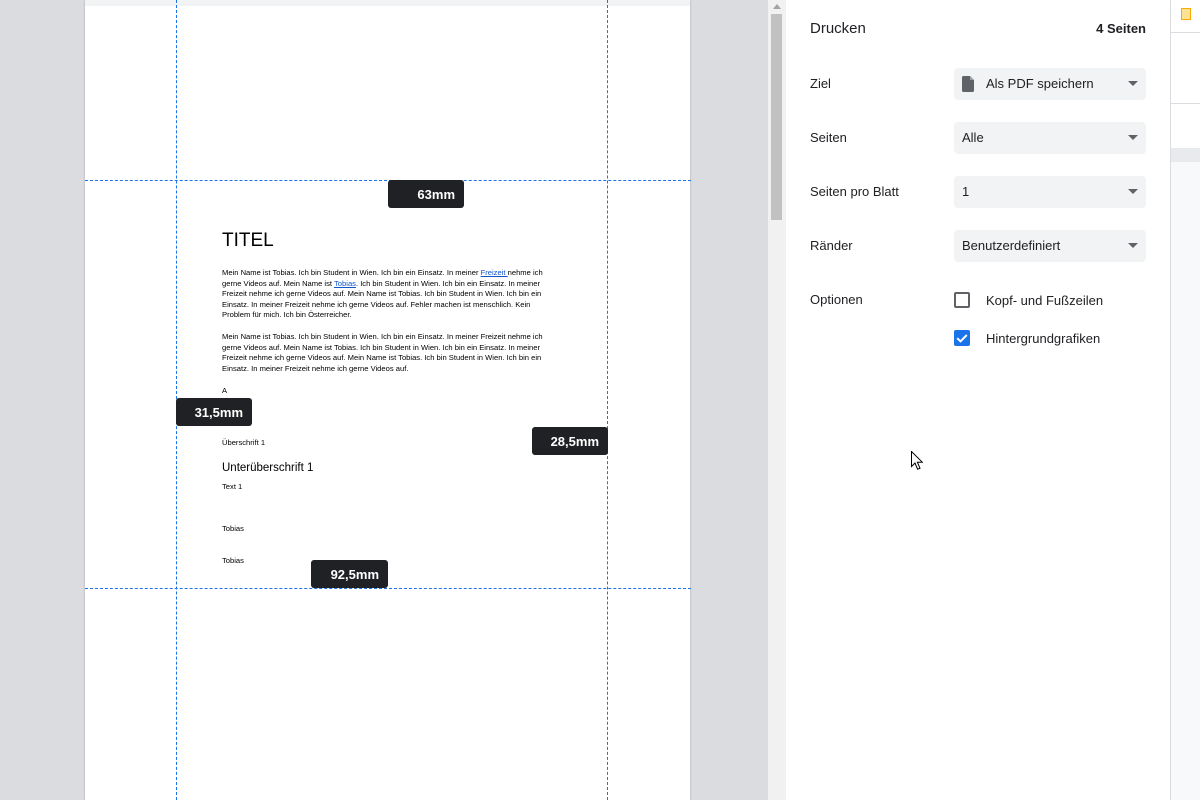  I want to click on document-text-1: Text 1, so click(232, 486).